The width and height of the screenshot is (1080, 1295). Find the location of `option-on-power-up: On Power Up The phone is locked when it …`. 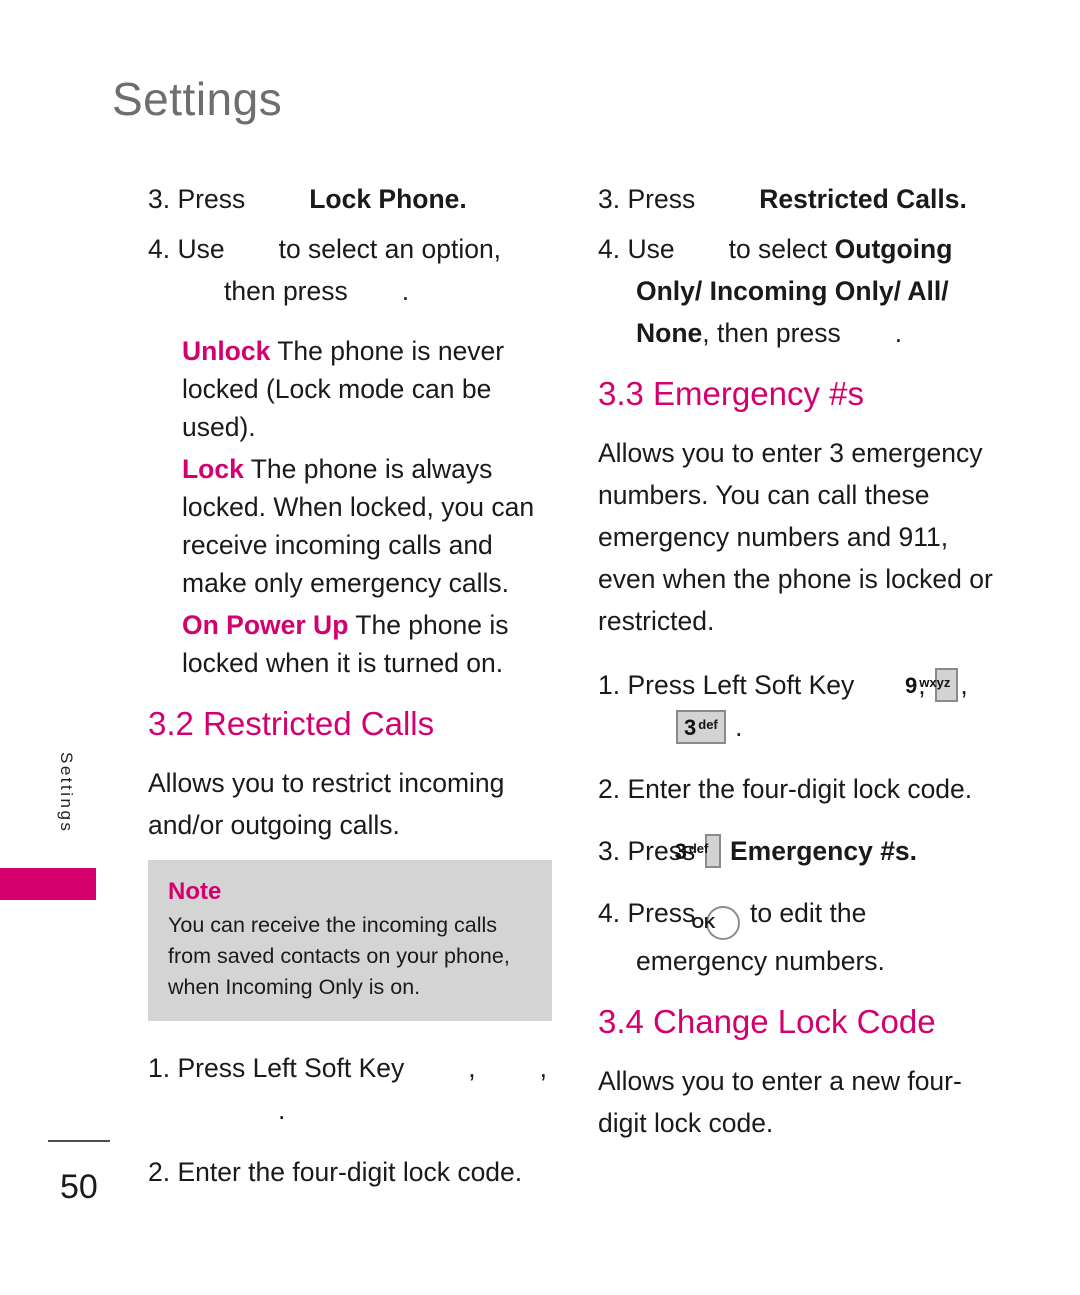

option-on-power-up: On Power Up The phone is locked when it … is located at coordinates (350, 644).